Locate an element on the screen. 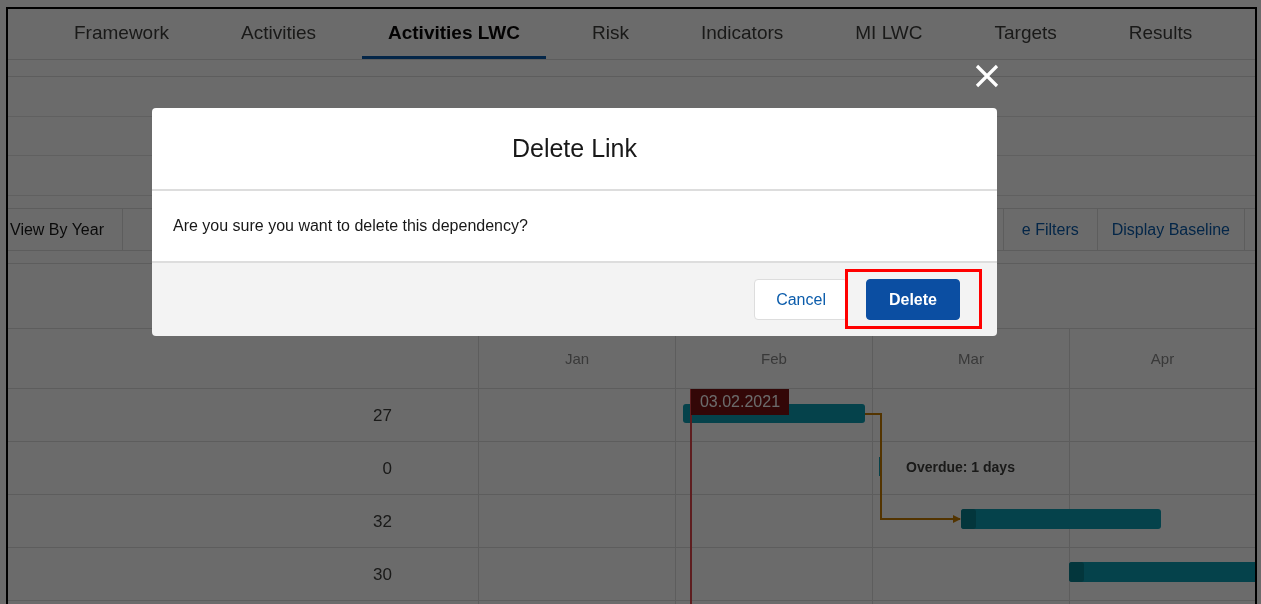 The width and height of the screenshot is (1261, 604). today-date-label: 03.02.2021 is located at coordinates (740, 402).